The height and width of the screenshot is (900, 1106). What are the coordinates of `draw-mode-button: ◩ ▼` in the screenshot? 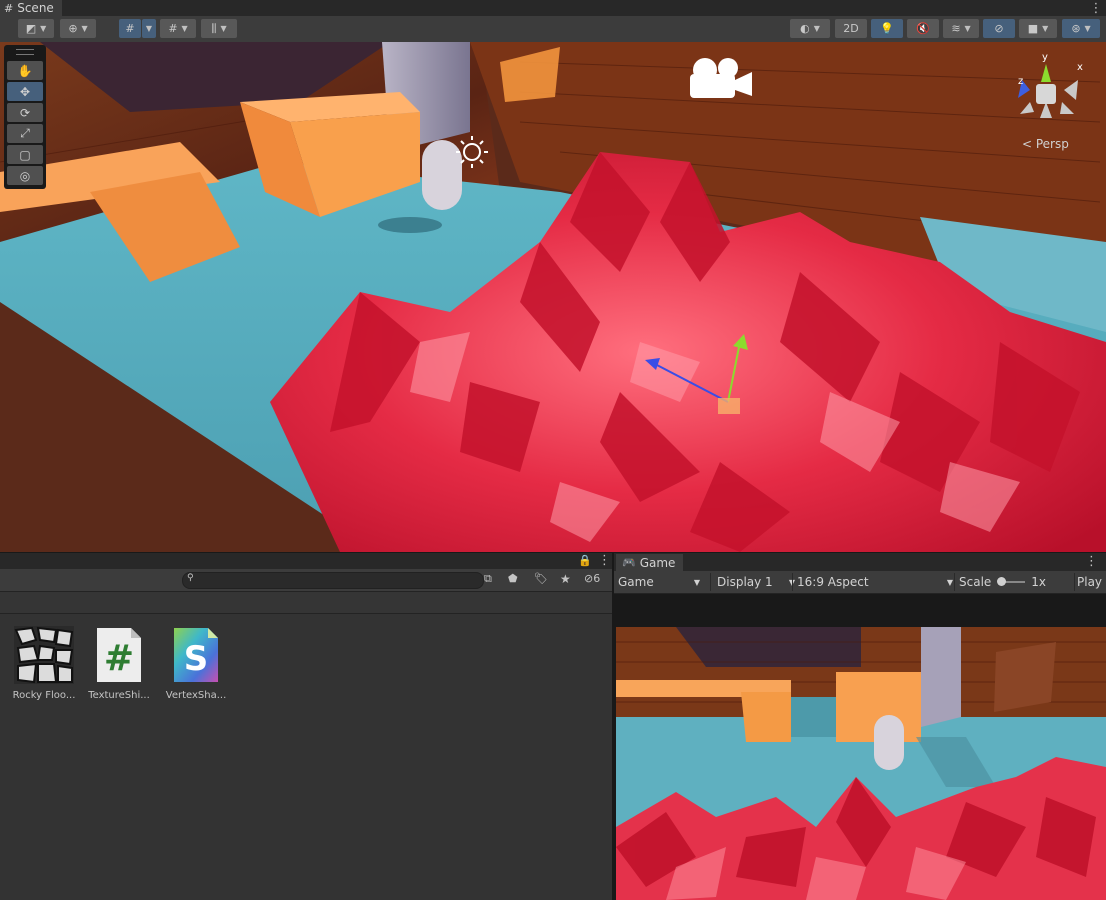 It's located at (36, 28).